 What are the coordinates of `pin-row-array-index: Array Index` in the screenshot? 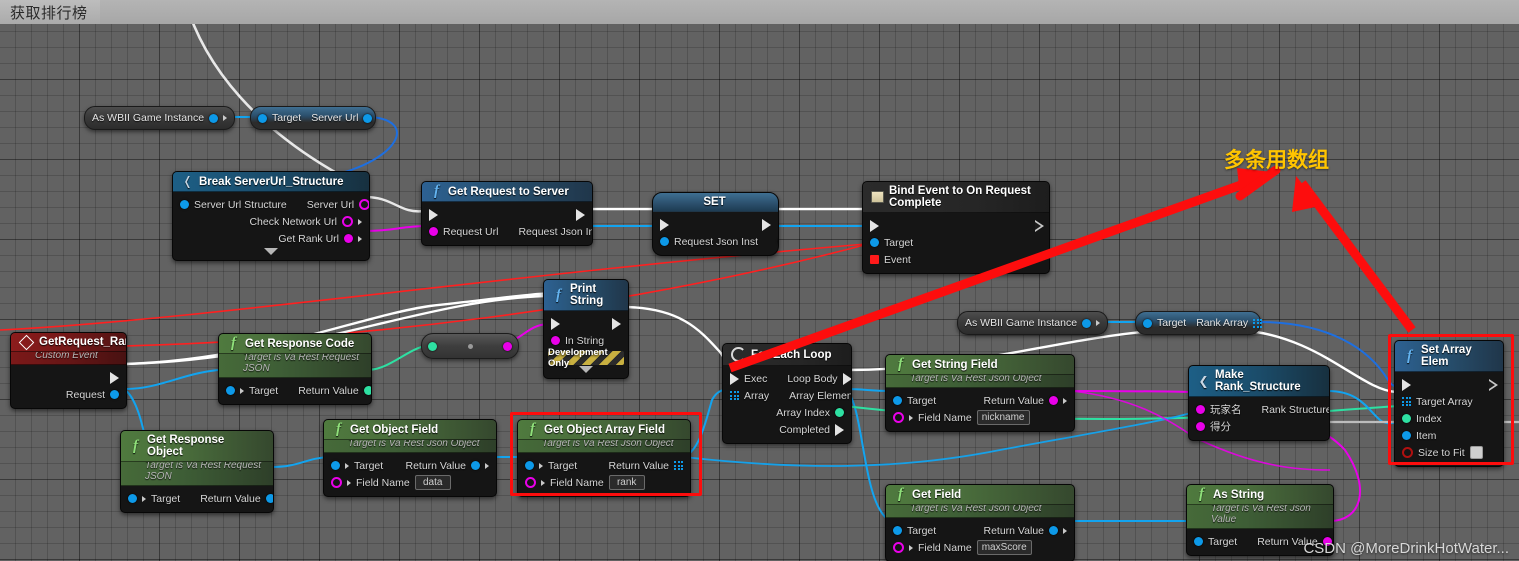 It's located at (787, 412).